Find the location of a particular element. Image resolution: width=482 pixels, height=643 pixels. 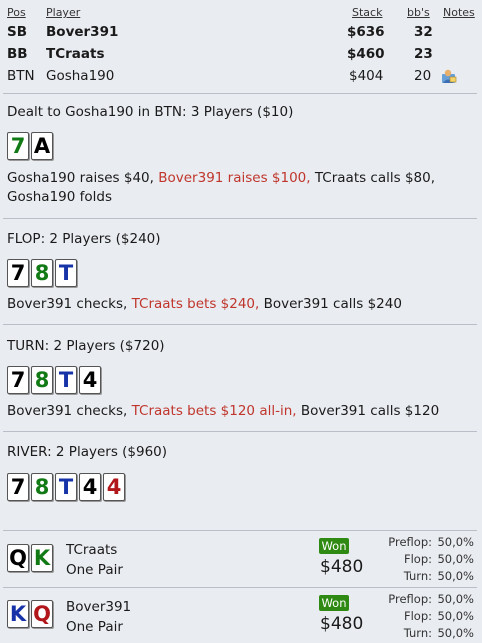

turn-title: TURN: 2 Players ($720) is located at coordinates (86, 346).